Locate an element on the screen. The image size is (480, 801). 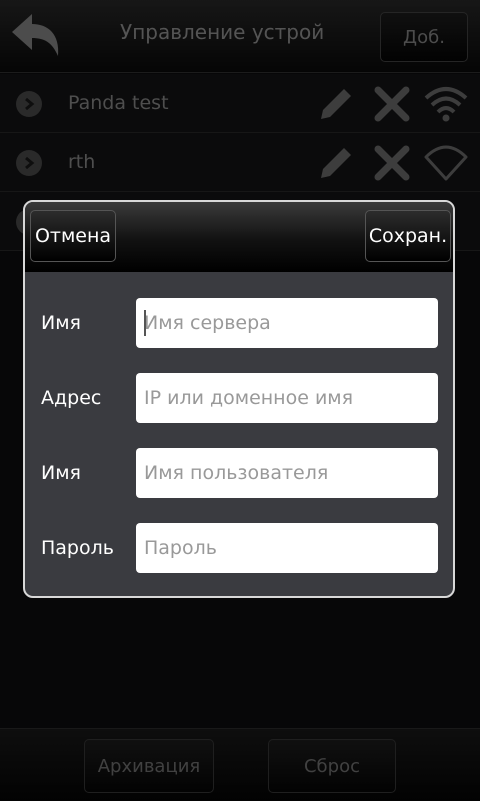
address-label: Адрес is located at coordinates (71, 398).